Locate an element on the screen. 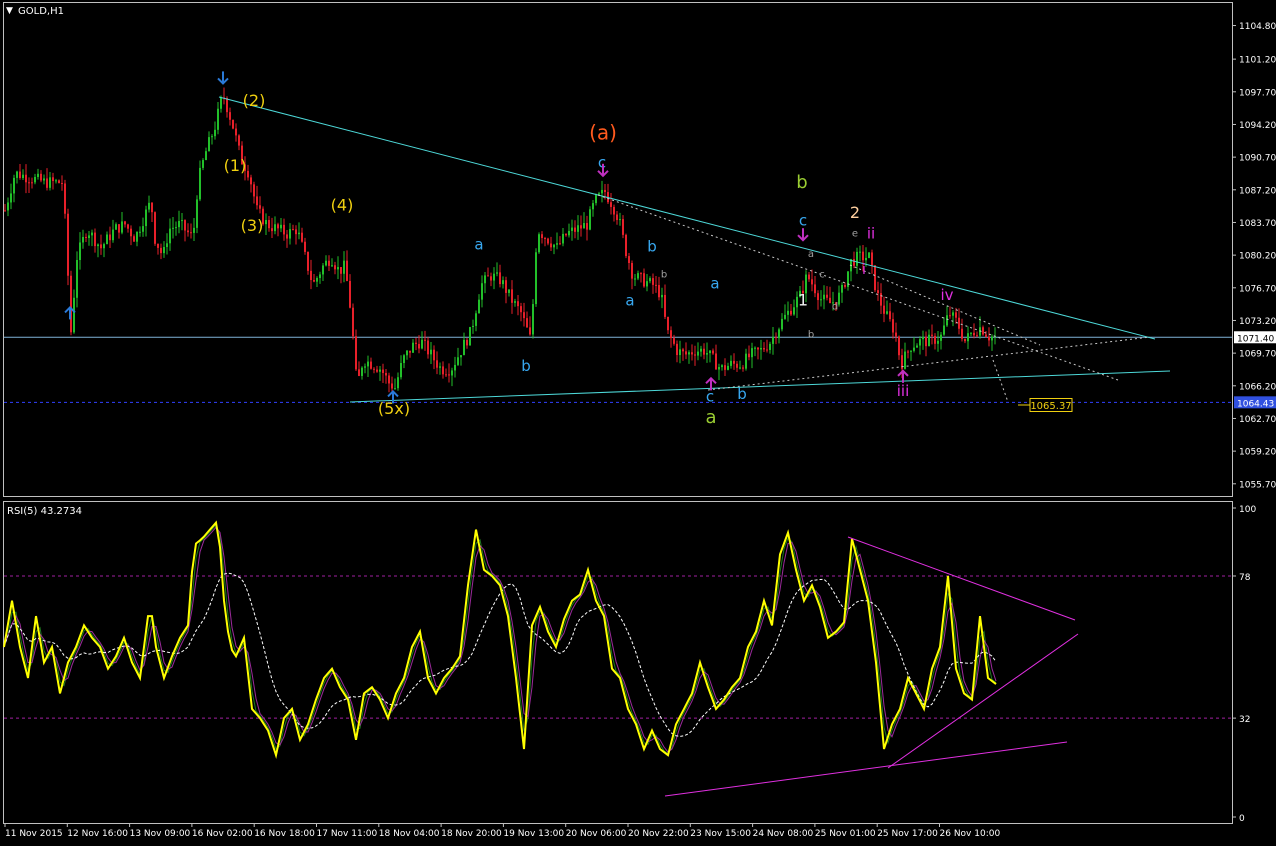 The height and width of the screenshot is (846, 1276). time-tick-label: 26 Nov 10:00 is located at coordinates (970, 834).